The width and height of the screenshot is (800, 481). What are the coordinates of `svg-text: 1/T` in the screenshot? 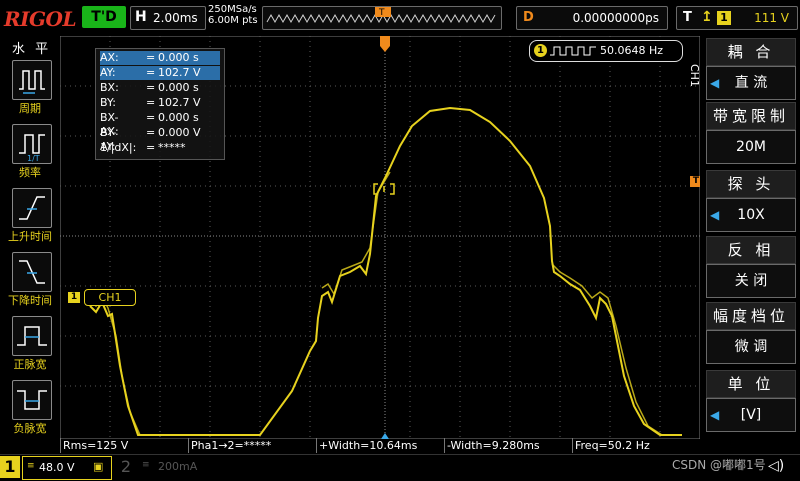 It's located at (33, 158).